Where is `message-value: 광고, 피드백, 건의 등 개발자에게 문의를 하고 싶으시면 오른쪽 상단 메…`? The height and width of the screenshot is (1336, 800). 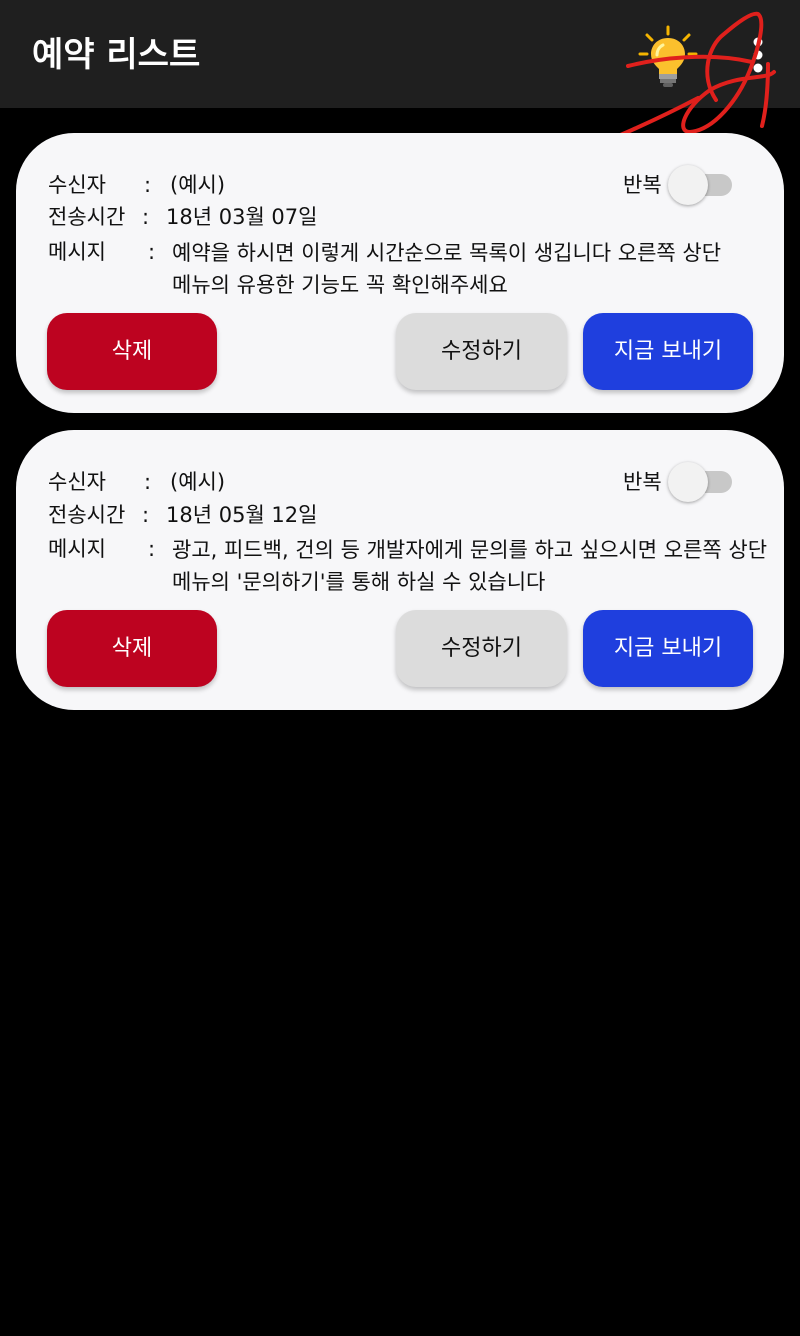
message-value: 광고, 피드백, 건의 등 개발자에게 문의를 하고 싶으시면 오른쪽 상단 메… is located at coordinates (469, 566).